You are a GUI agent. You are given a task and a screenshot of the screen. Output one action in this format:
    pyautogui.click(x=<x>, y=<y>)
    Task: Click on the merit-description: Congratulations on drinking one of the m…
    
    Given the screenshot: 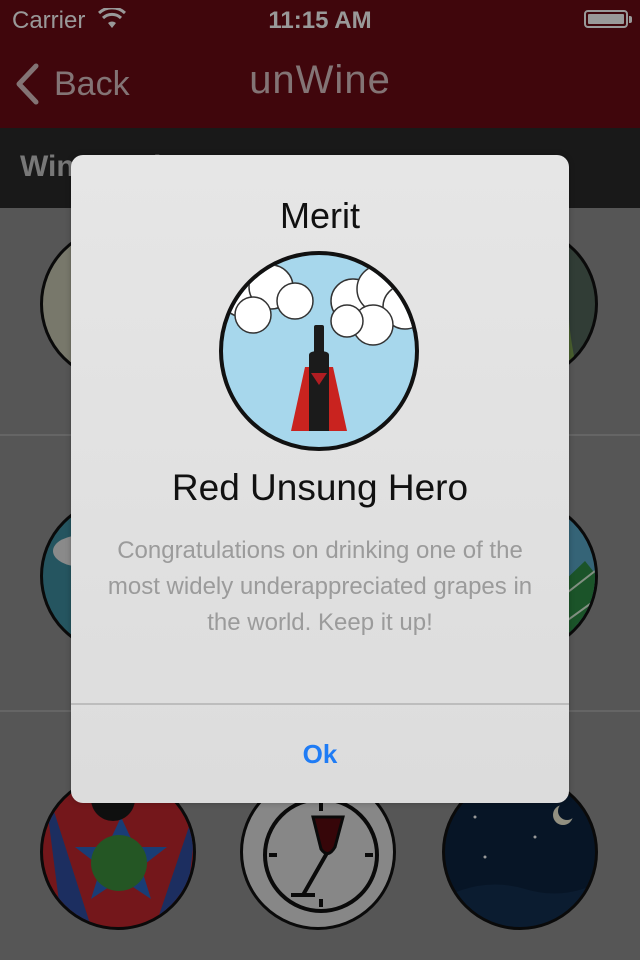 What is the action you would take?
    pyautogui.click(x=320, y=586)
    